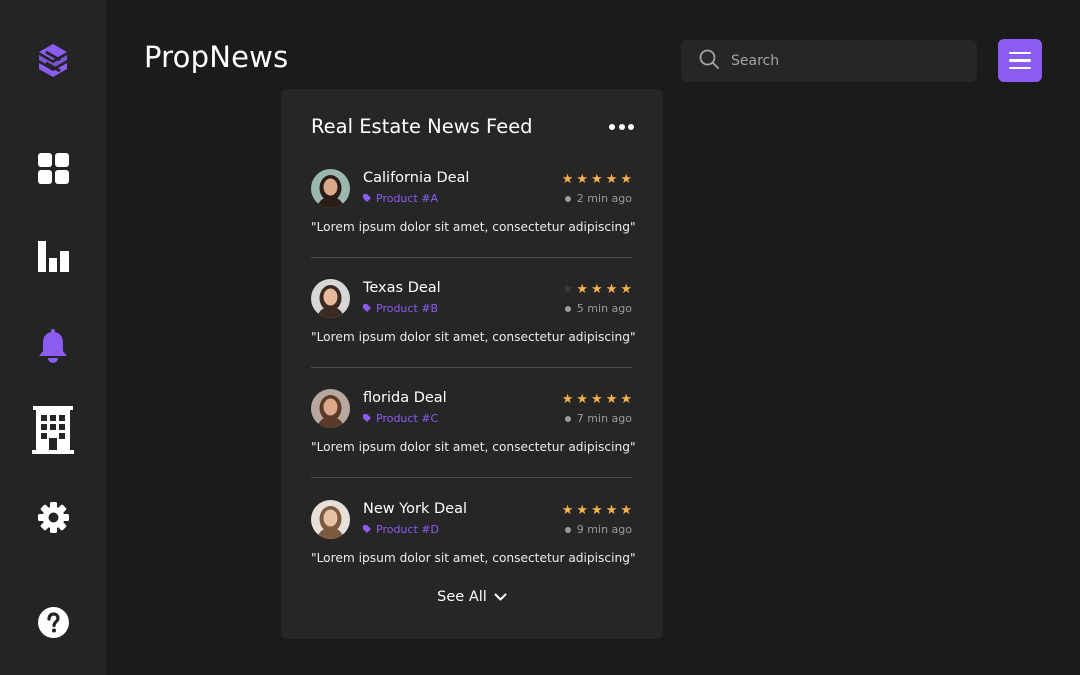 The width and height of the screenshot is (1080, 675). Describe the element at coordinates (407, 418) in the screenshot. I see `product-label: Product #C` at that location.